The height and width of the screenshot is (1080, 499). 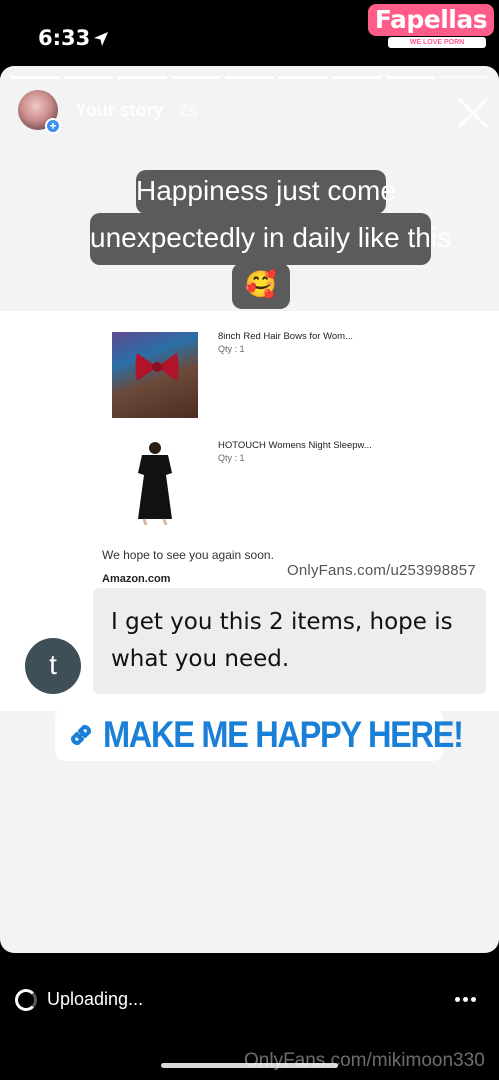 I want to click on story-time-ago: 2s, so click(x=188, y=110).